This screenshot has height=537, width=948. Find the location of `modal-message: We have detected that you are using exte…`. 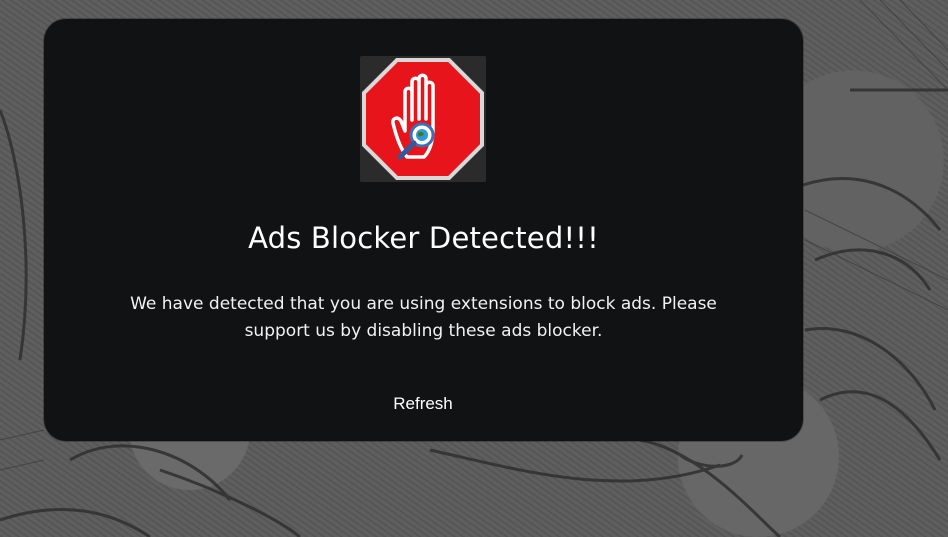

modal-message: We have detected that you are using exte… is located at coordinates (423, 317).